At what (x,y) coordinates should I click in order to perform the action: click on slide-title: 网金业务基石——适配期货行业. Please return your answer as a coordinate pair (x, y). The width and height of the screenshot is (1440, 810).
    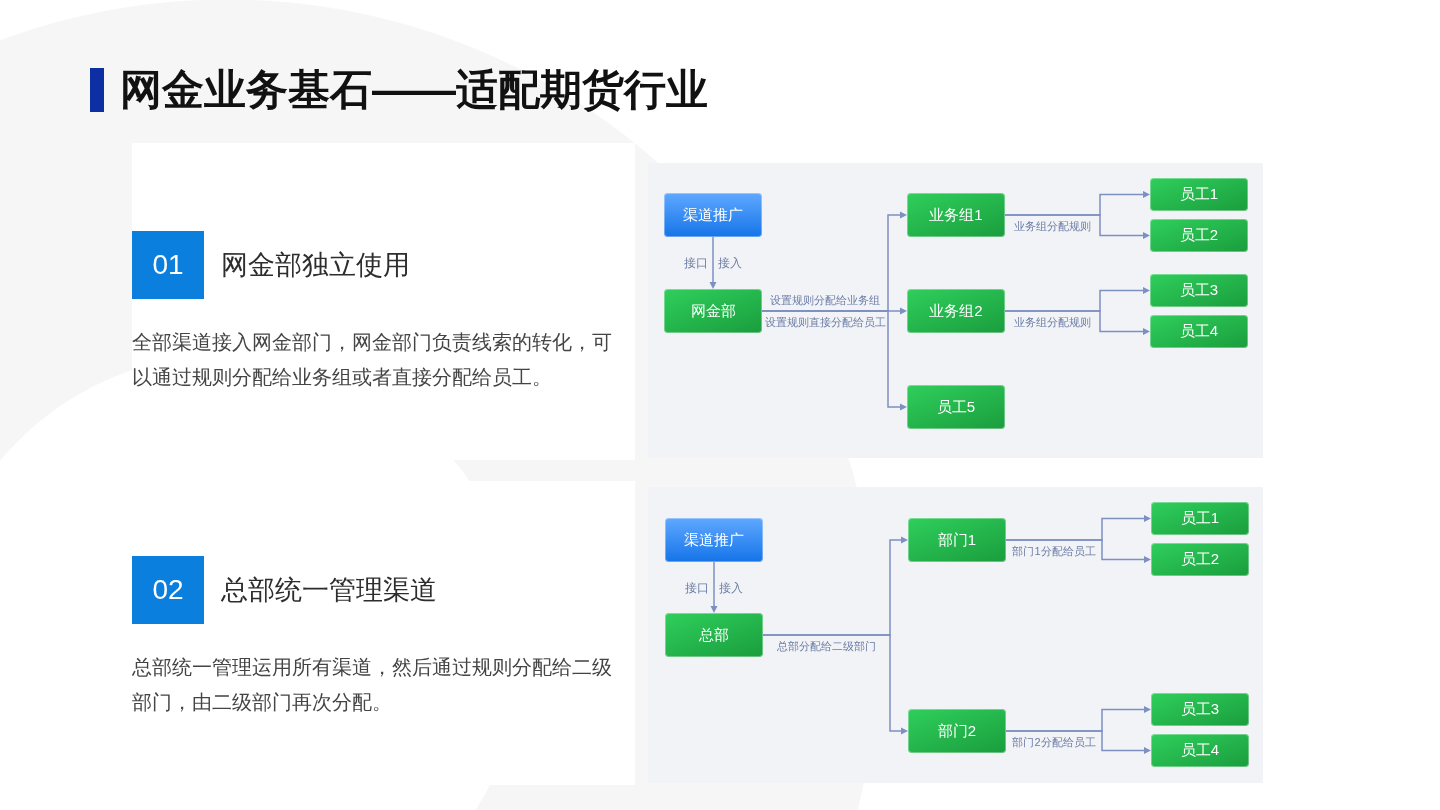
    Looking at the image, I should click on (414, 90).